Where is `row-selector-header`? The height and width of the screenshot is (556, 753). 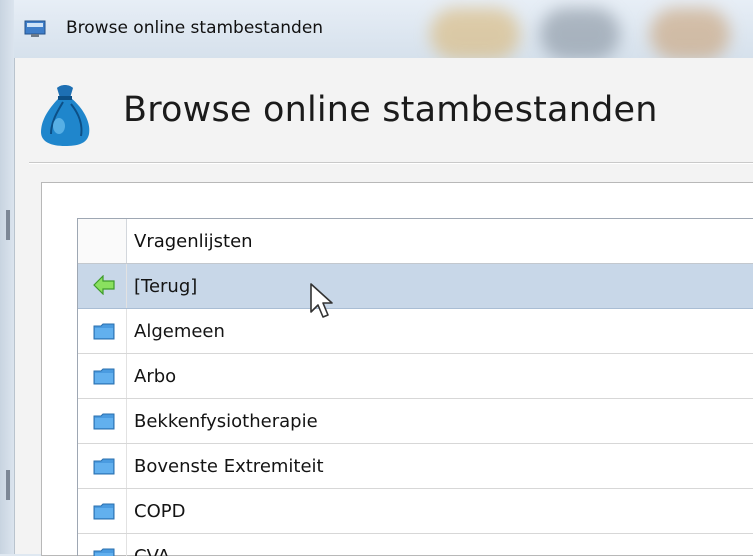
row-selector-header is located at coordinates (102, 241).